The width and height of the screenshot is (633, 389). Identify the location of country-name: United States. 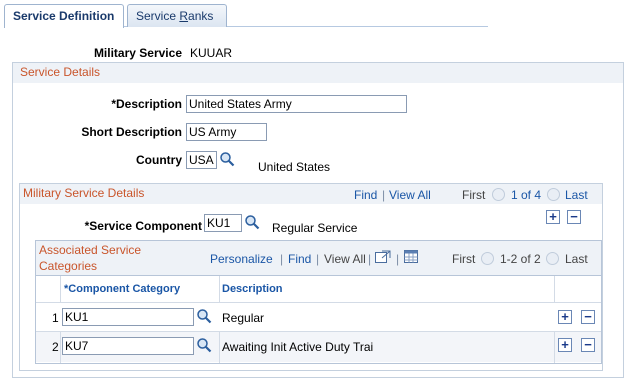
(294, 167).